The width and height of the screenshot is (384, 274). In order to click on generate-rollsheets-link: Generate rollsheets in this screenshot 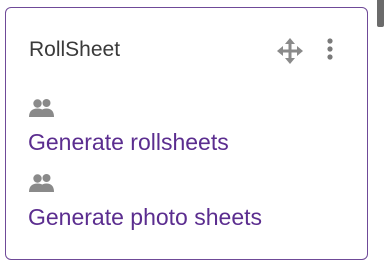, I will do `click(128, 142)`.